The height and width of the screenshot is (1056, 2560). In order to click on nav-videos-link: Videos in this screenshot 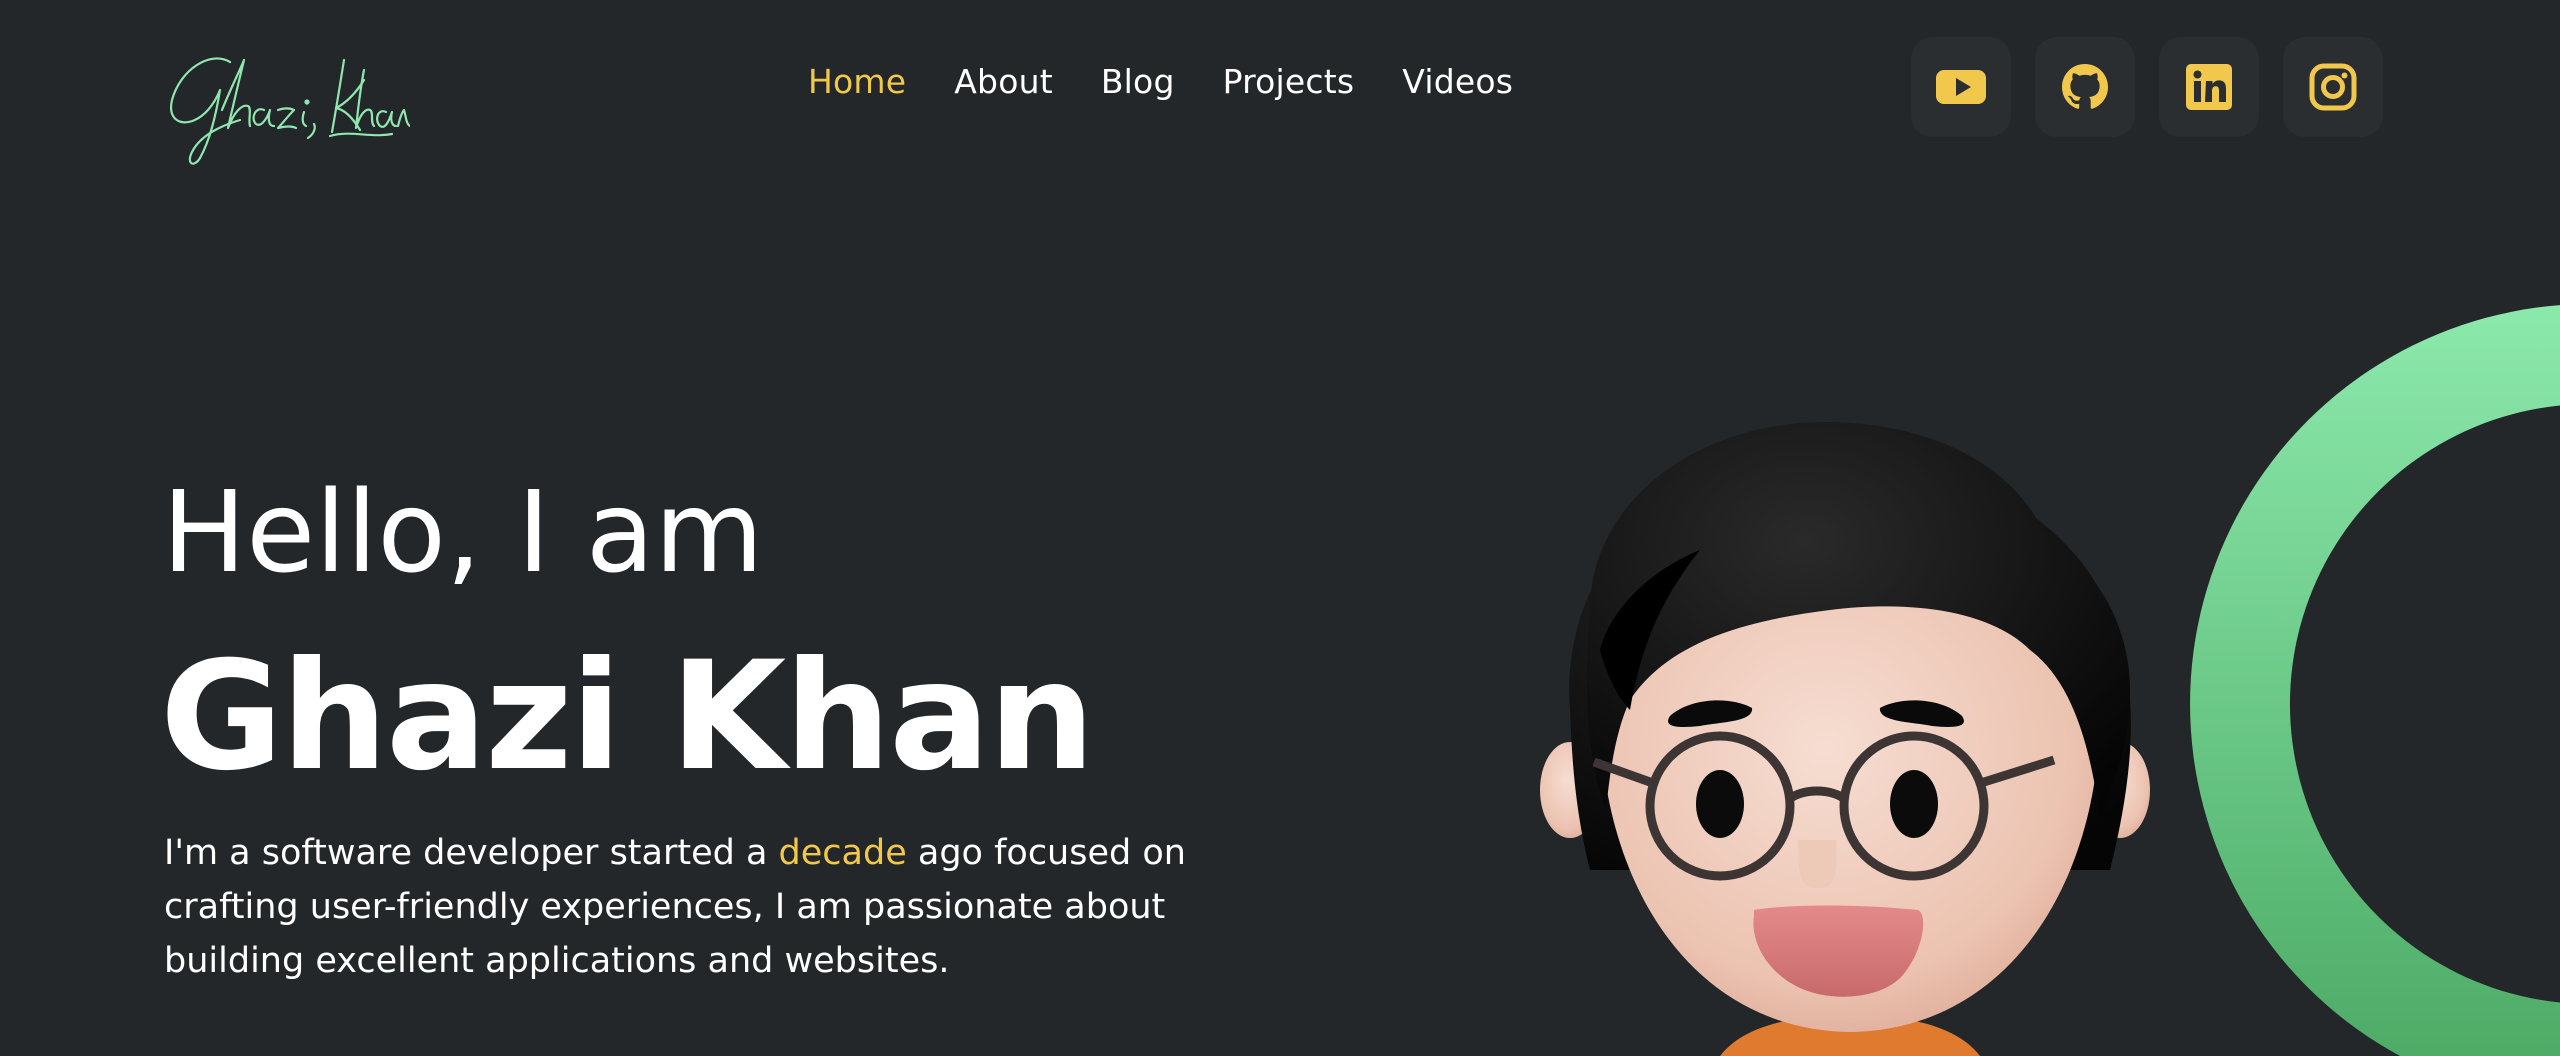, I will do `click(1457, 81)`.